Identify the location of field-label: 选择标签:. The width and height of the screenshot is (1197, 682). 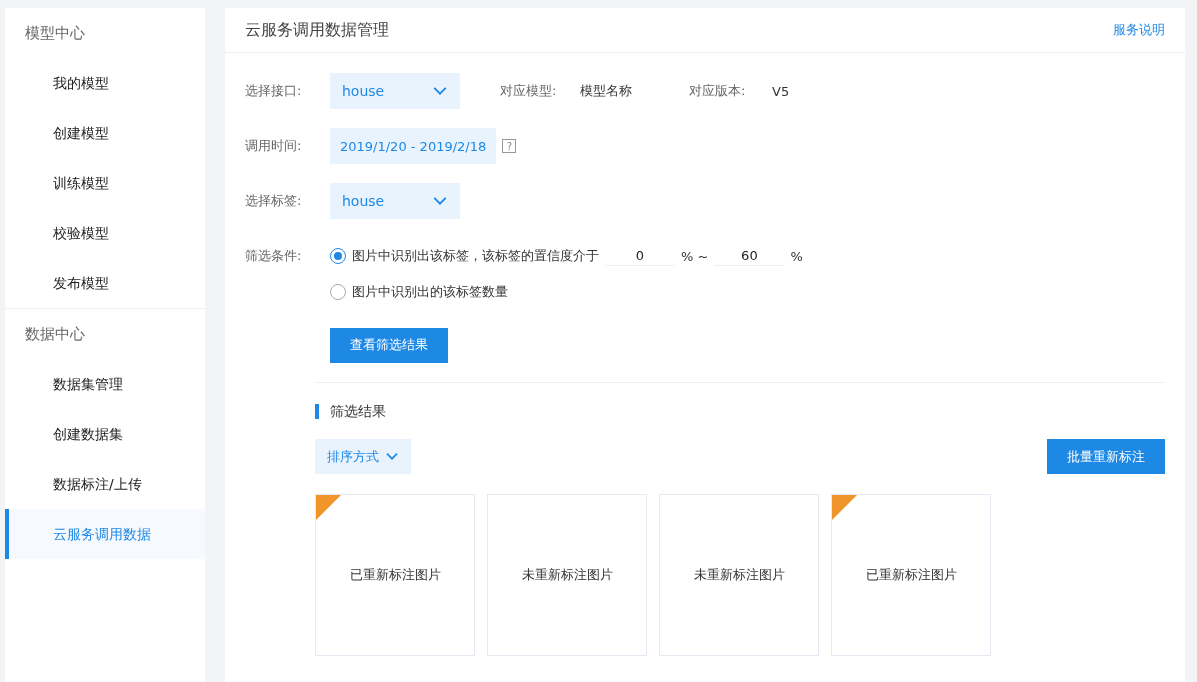
(274, 201).